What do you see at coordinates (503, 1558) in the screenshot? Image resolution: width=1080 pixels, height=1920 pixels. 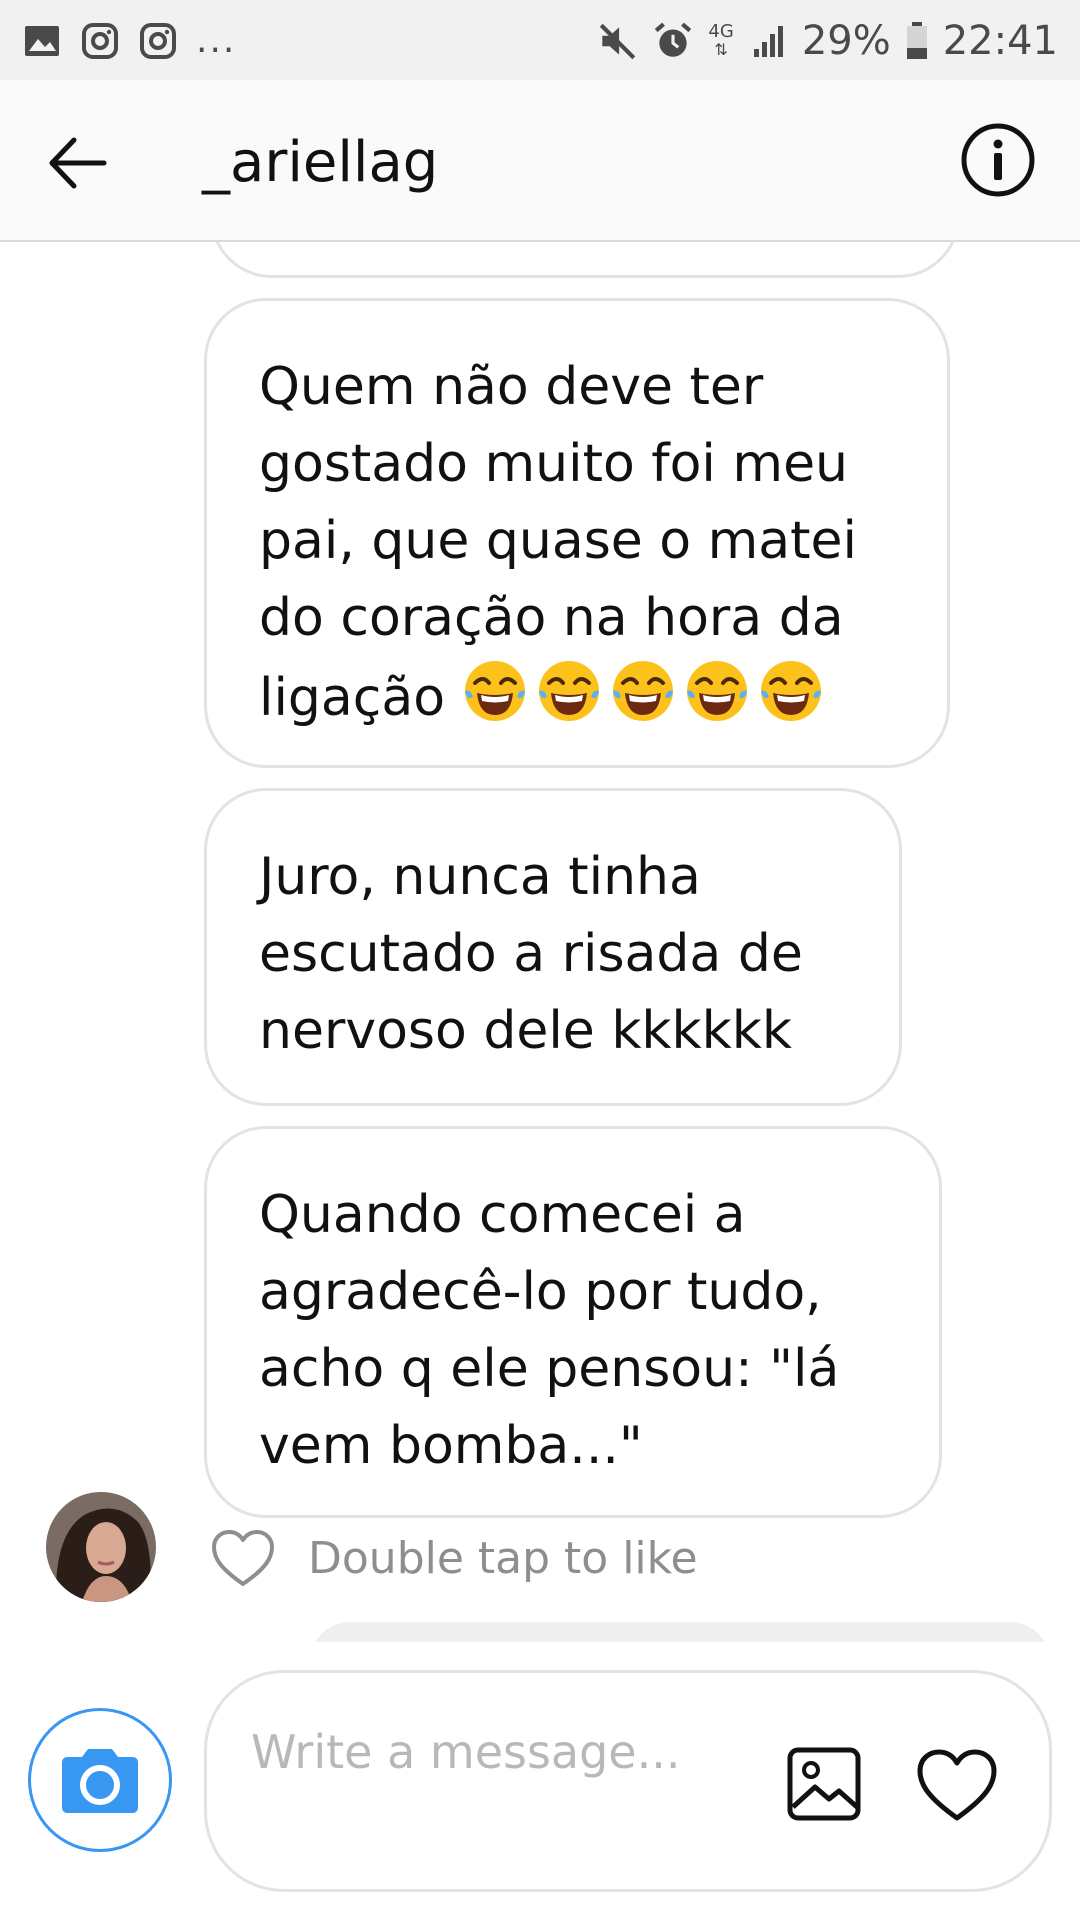 I see `like-hint-text: Double tap to like` at bounding box center [503, 1558].